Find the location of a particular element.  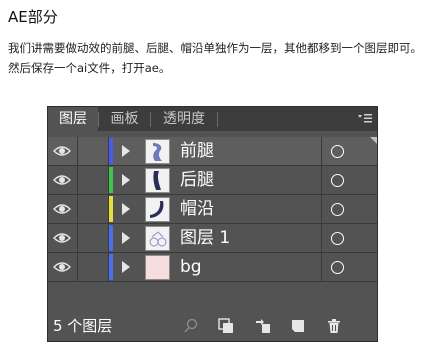

layer-row: bg is located at coordinates (212, 267).